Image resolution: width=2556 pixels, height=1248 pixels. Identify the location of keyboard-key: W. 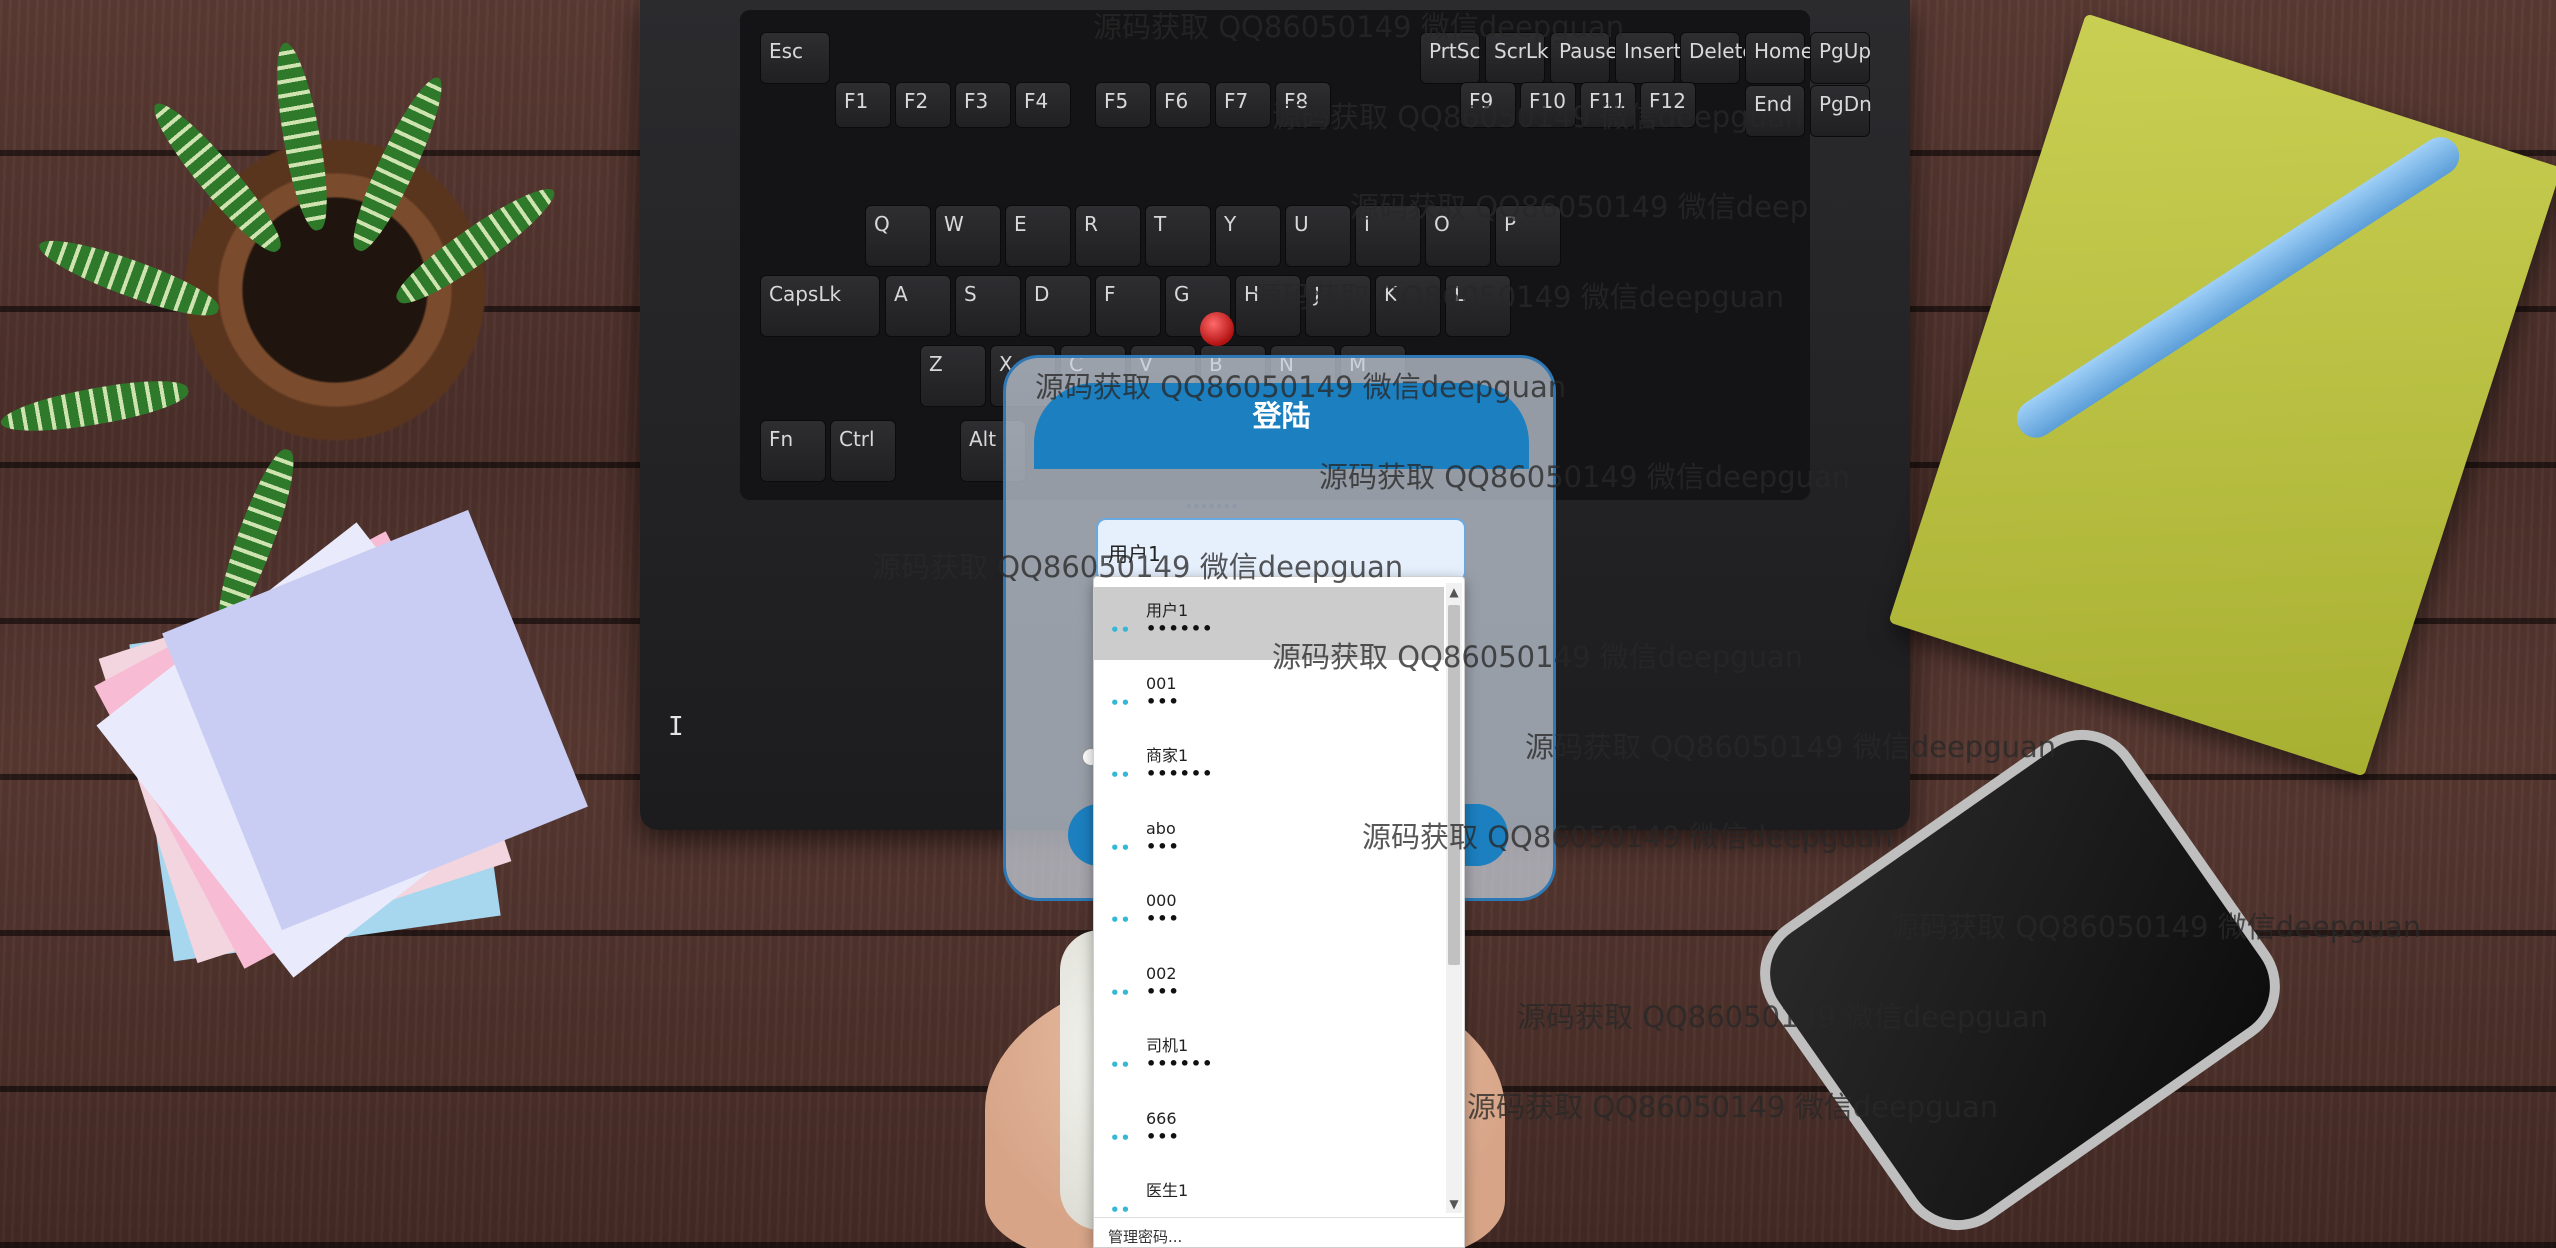
(968, 236).